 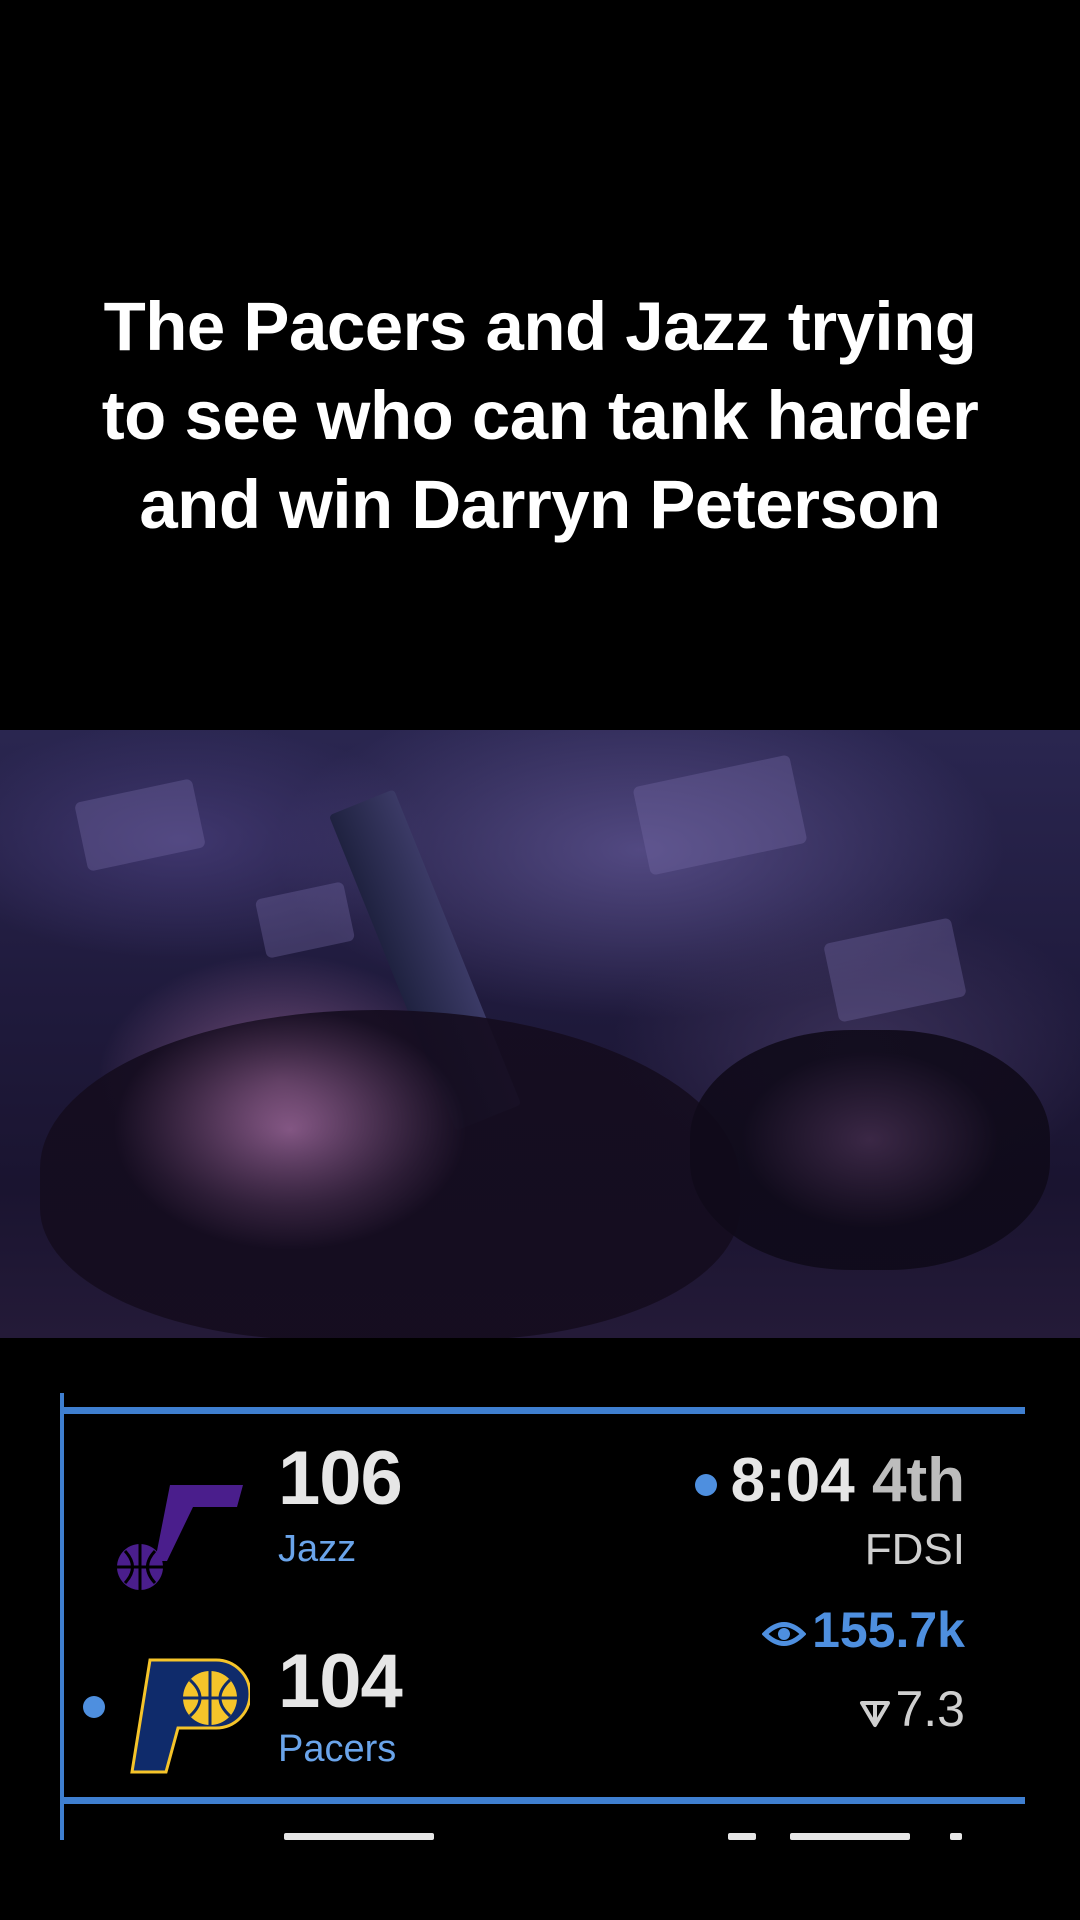 I want to click on live-dot-icon, so click(x=705, y=1484).